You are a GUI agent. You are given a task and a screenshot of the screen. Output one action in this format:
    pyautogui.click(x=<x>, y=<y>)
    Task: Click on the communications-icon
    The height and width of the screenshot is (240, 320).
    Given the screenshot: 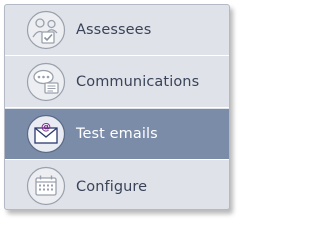 What is the action you would take?
    pyautogui.click(x=46, y=82)
    